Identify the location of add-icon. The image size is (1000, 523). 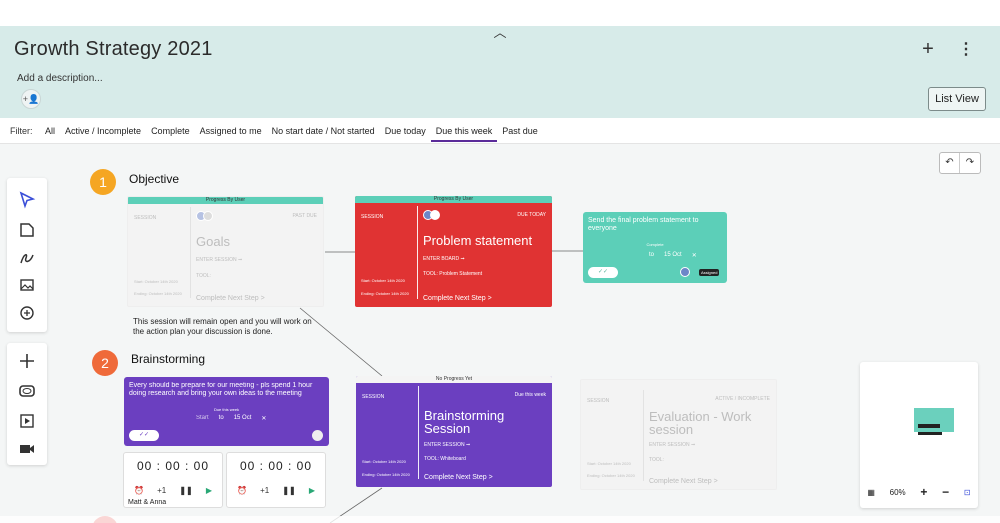
(27, 361).